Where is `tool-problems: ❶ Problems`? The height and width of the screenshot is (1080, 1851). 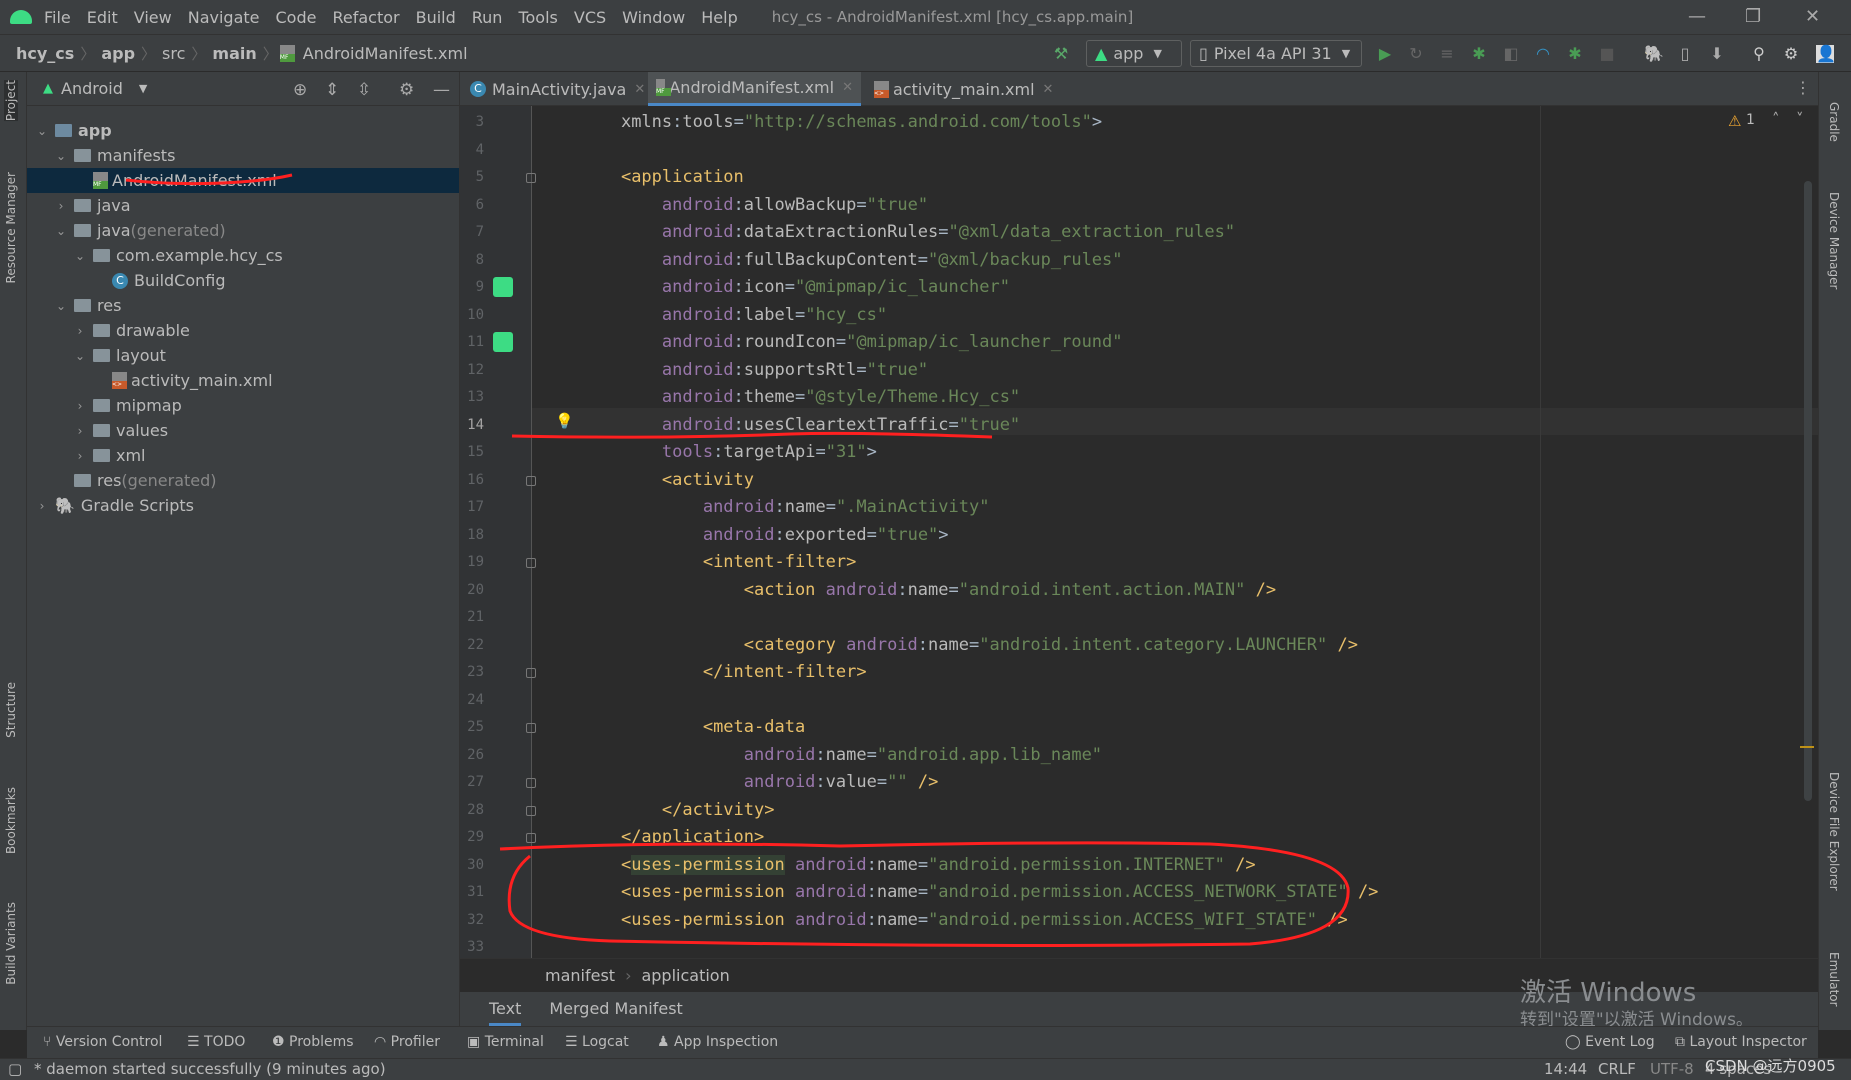 tool-problems: ❶ Problems is located at coordinates (313, 1042).